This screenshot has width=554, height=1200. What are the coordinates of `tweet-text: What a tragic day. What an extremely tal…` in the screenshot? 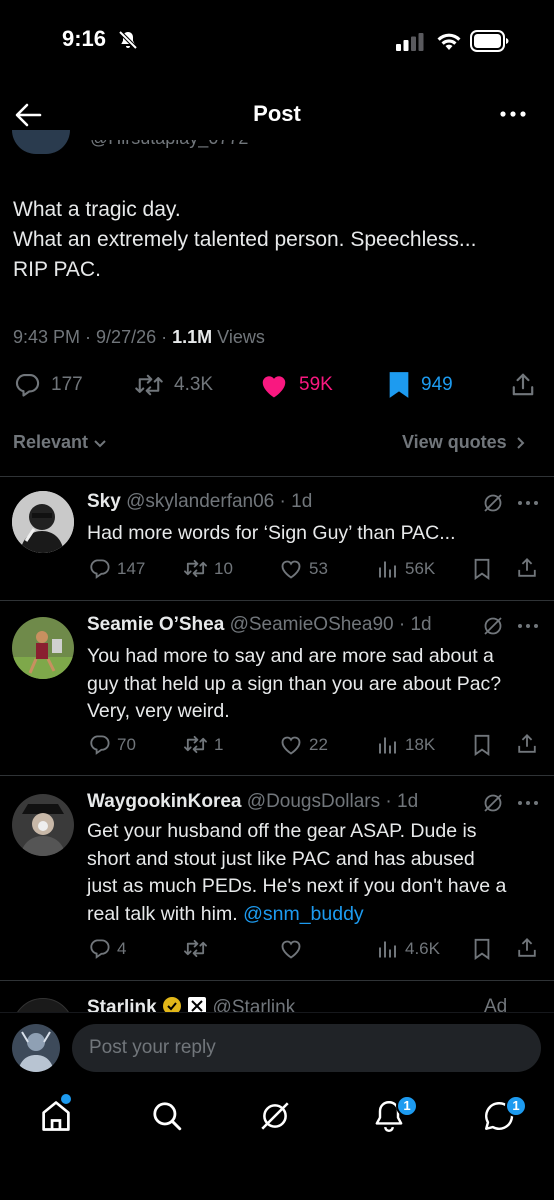 It's located at (280, 240).